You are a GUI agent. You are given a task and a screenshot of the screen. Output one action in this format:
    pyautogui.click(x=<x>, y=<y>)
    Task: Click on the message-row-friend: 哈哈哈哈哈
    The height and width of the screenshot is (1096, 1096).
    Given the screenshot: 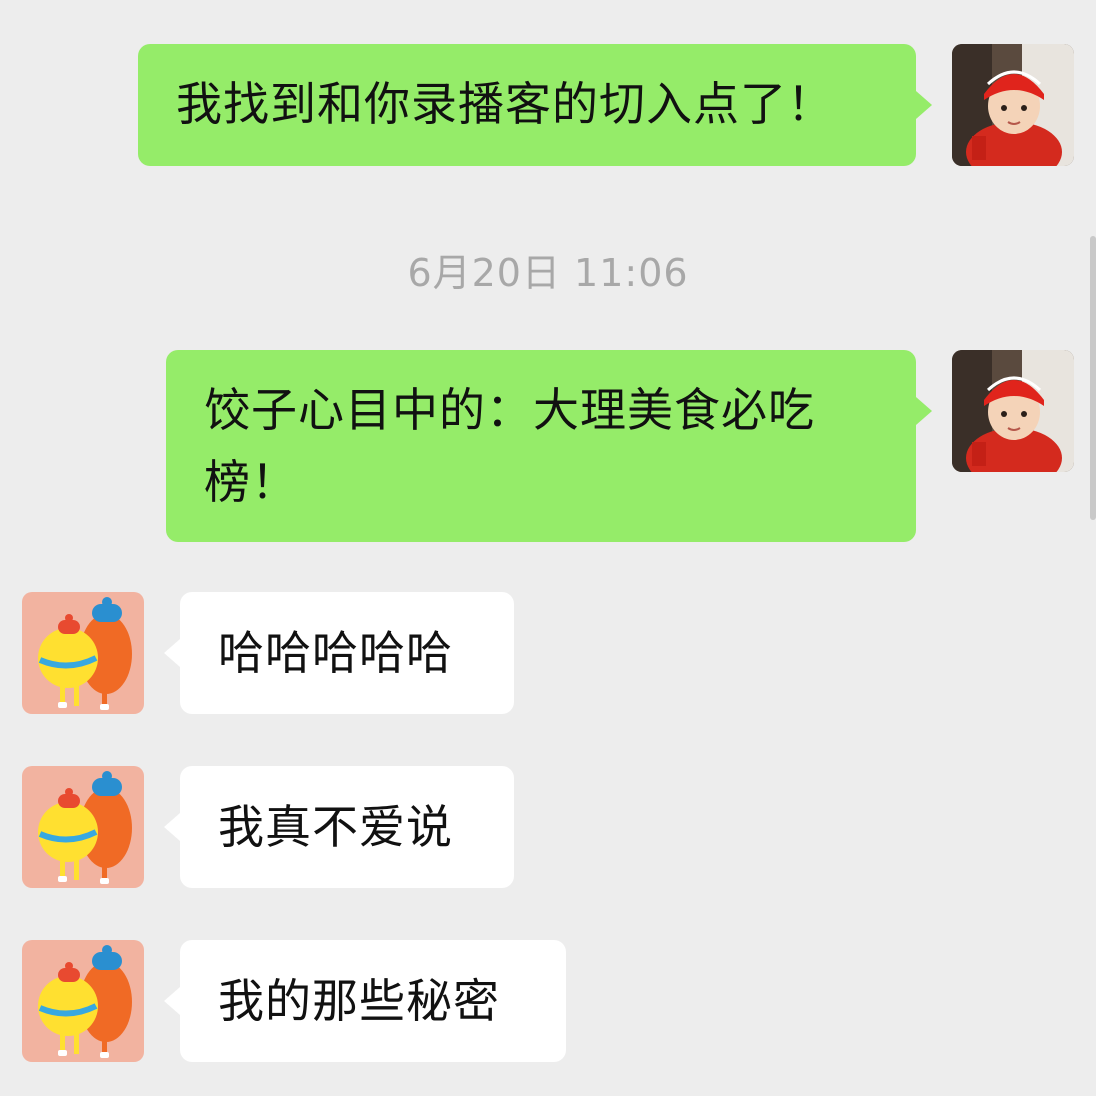 What is the action you would take?
    pyautogui.click(x=548, y=653)
    